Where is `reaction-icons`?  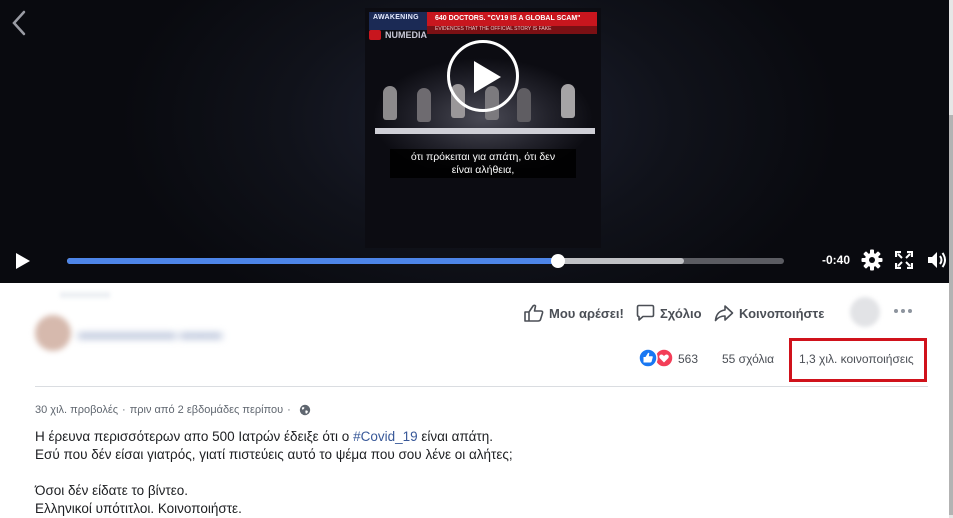 reaction-icons is located at coordinates (656, 358).